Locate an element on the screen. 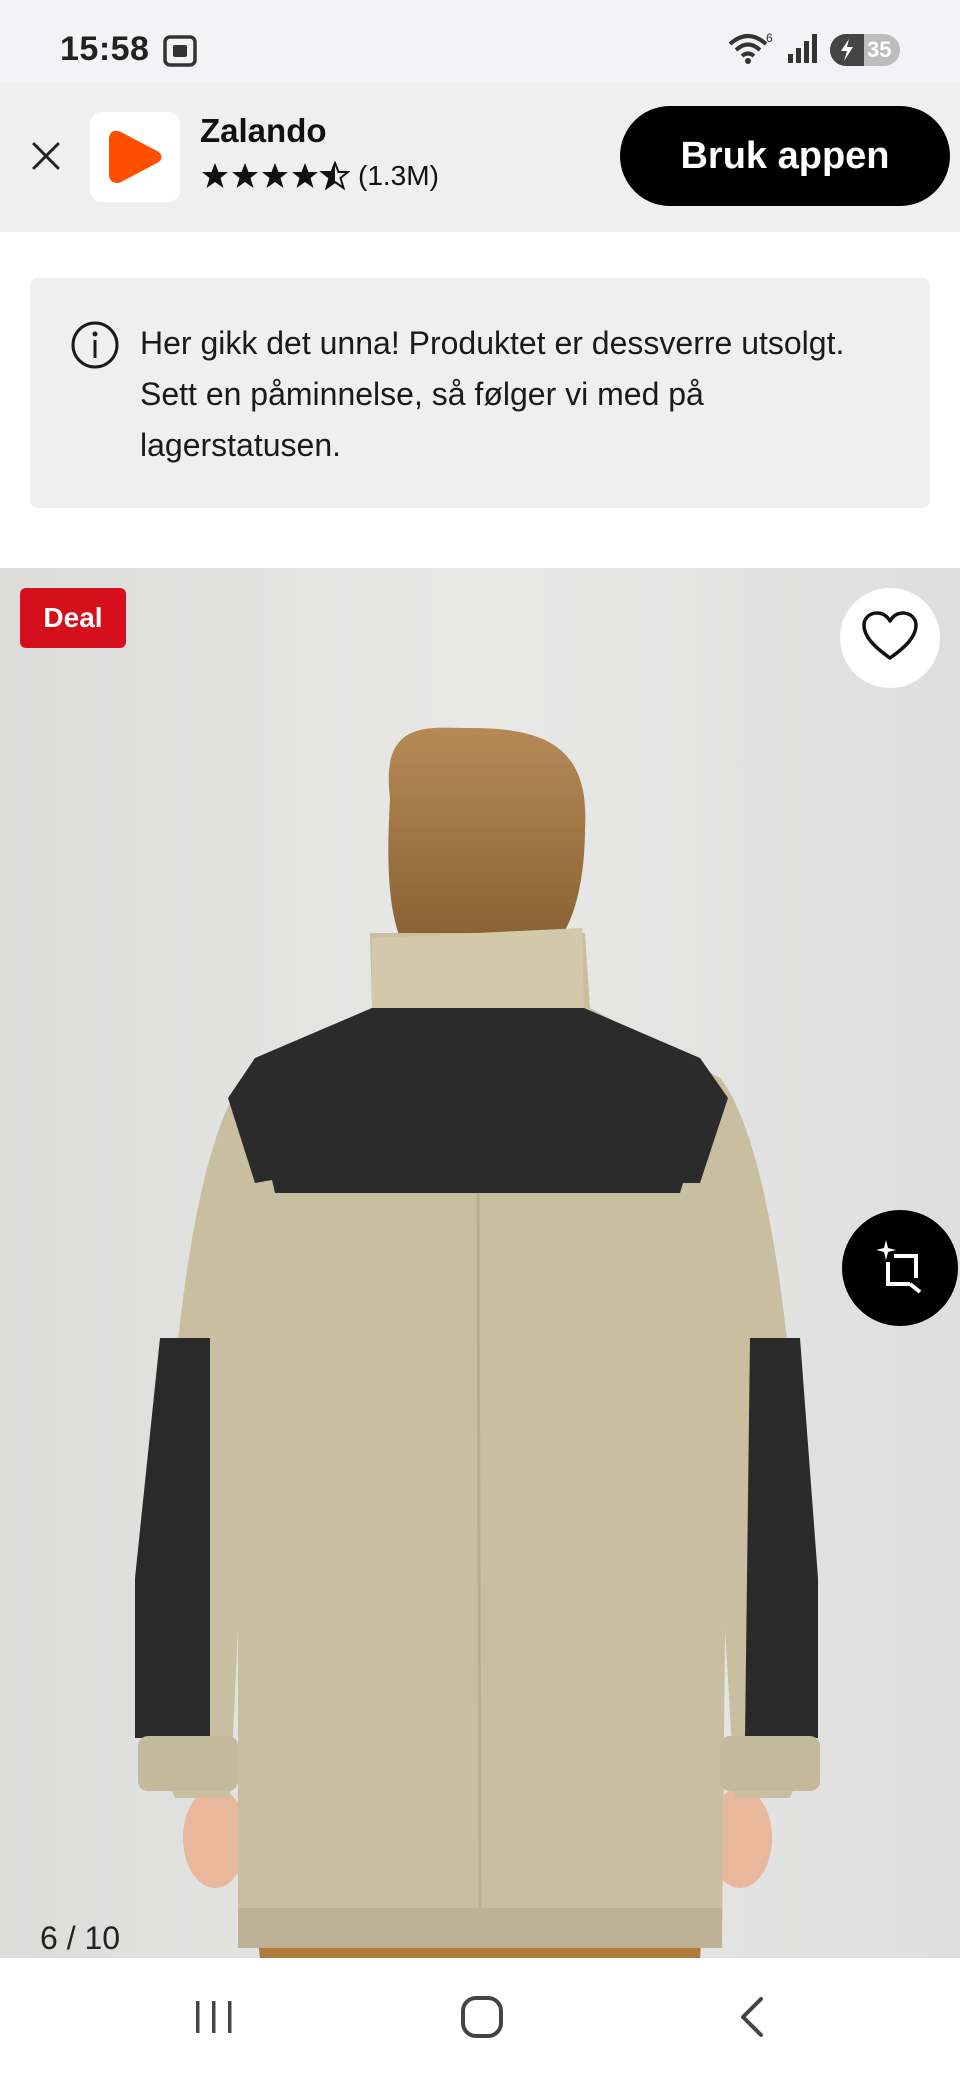 The image size is (960, 2080). system-nav-bar is located at coordinates (480, 2019).